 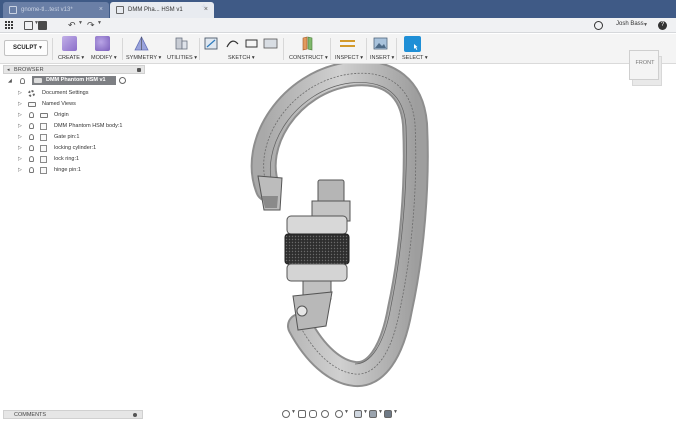 I want to click on utilities-label: UTILITIES ▾, so click(x=182, y=58).